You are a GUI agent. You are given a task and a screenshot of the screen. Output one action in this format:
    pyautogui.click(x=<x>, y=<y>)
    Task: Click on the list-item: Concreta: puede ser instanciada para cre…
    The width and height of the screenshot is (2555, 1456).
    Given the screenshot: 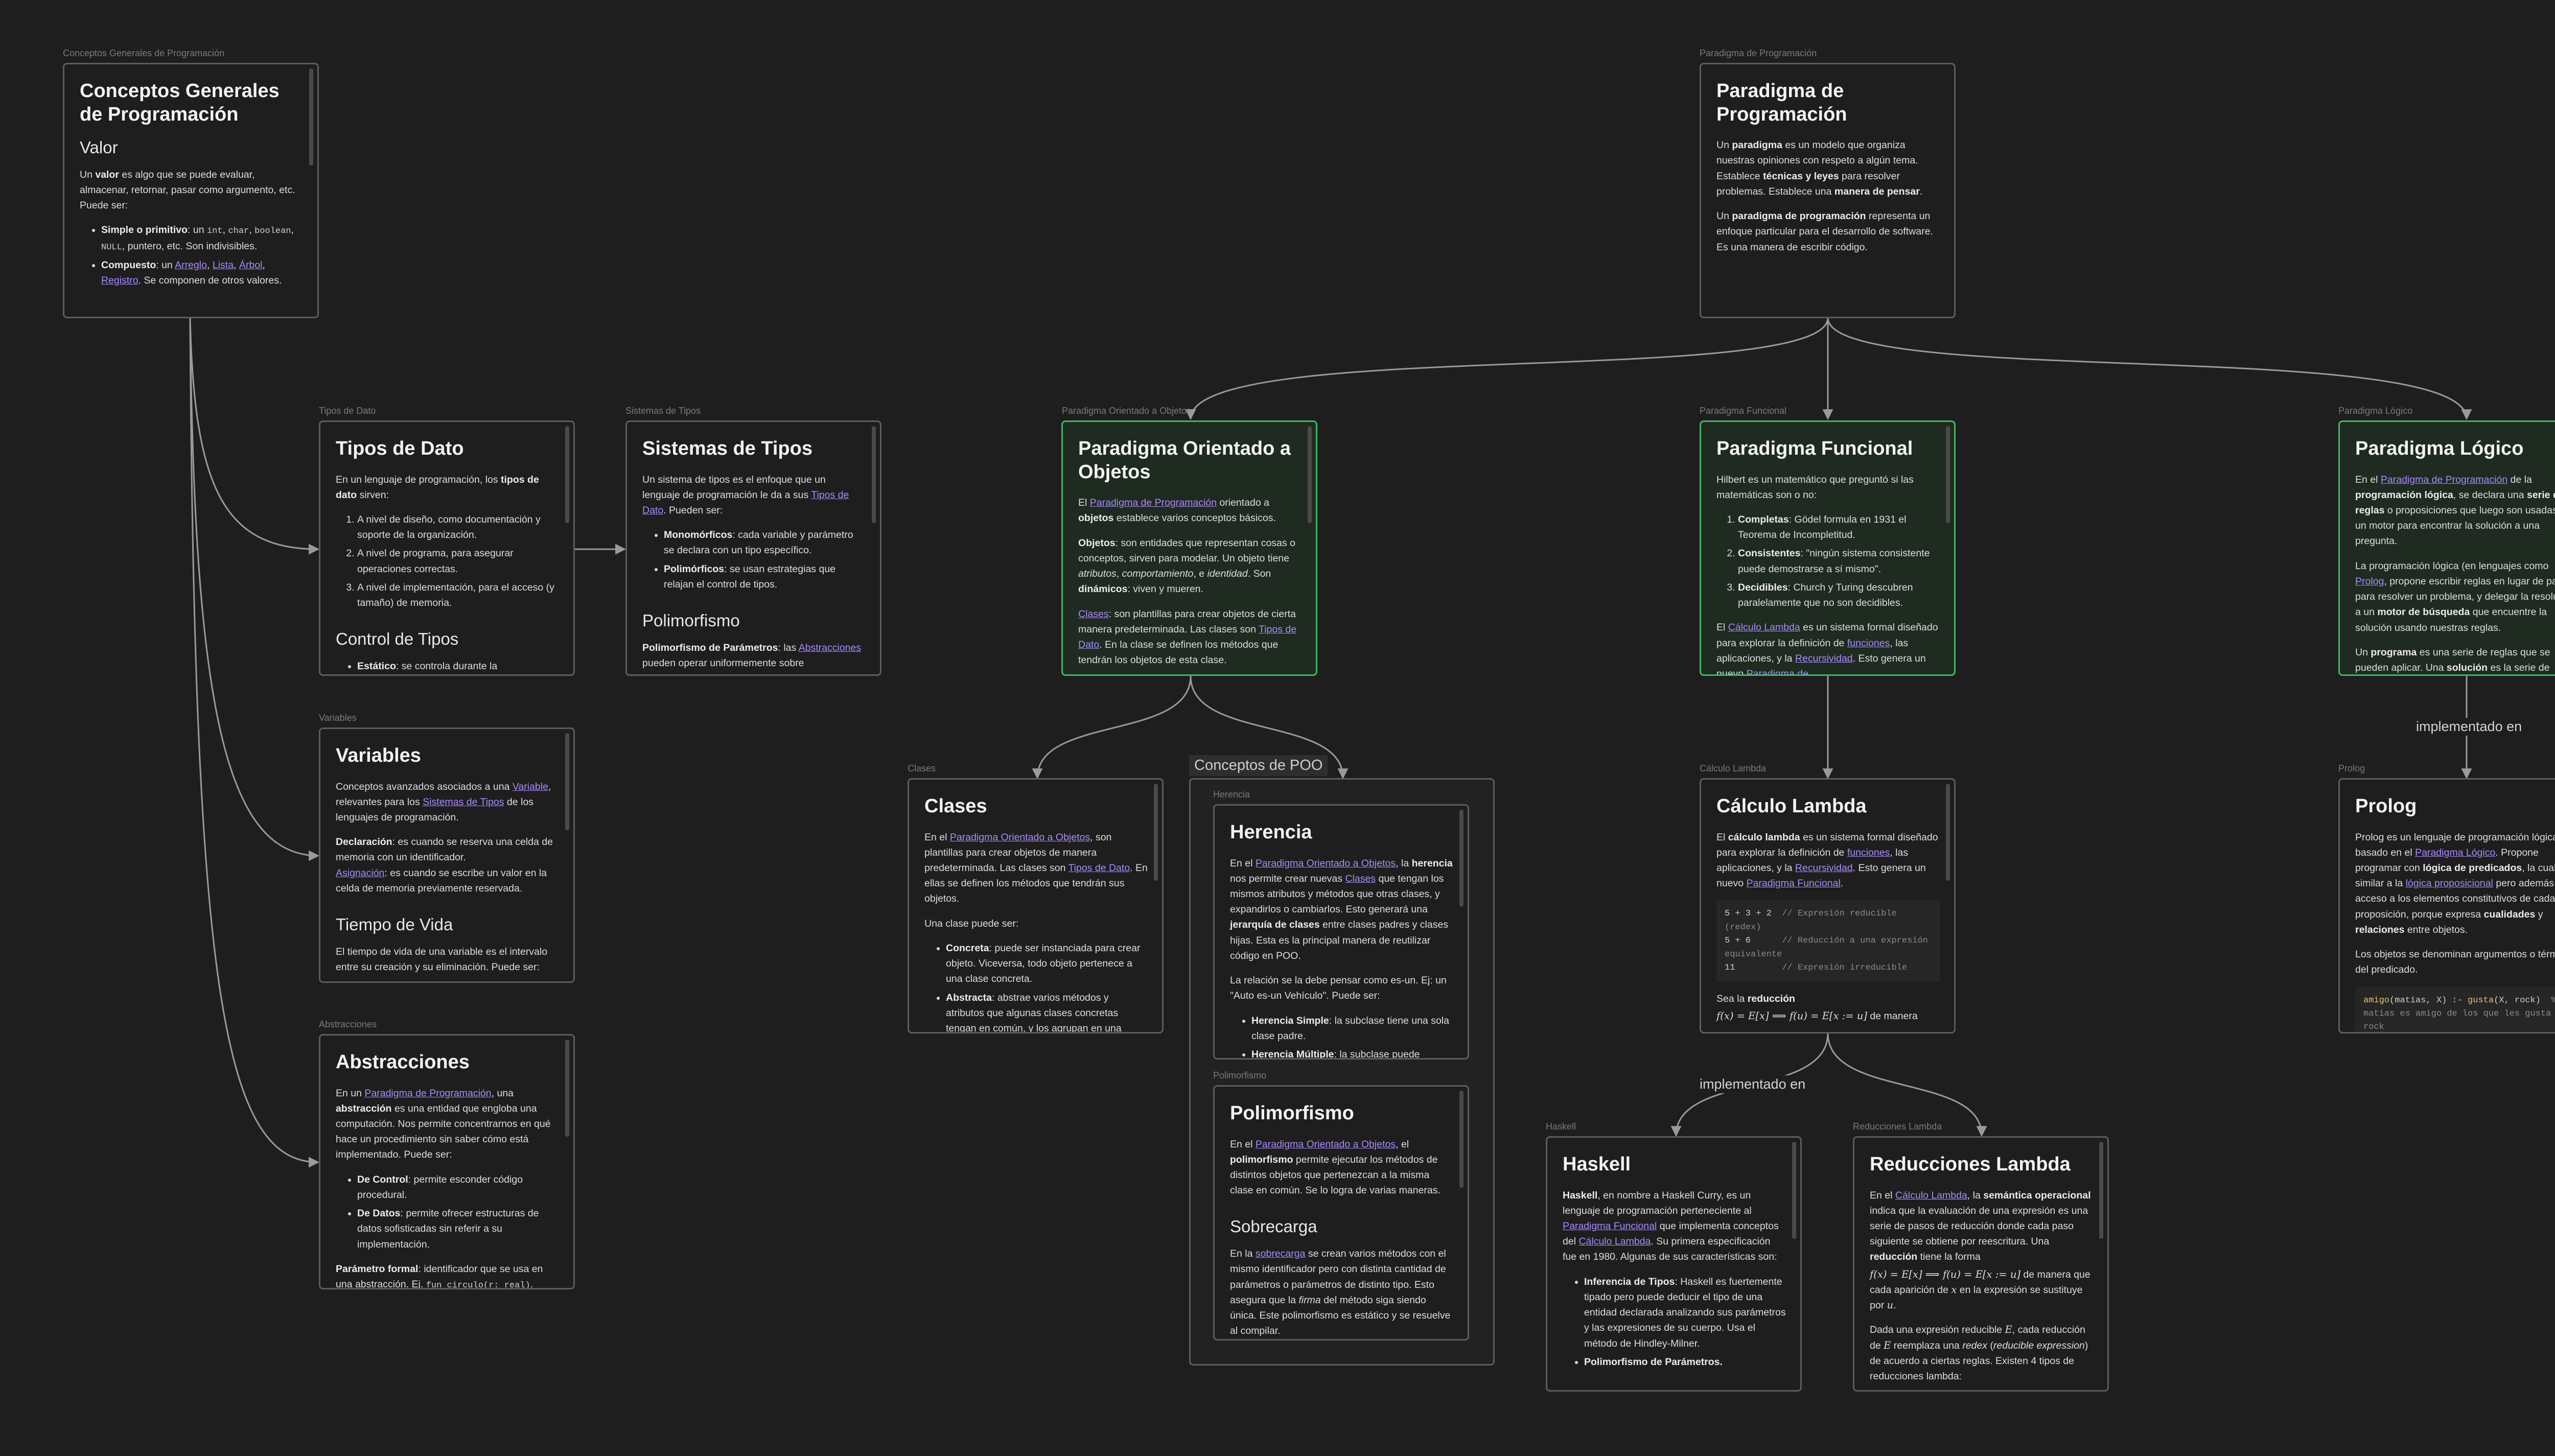 What is the action you would take?
    pyautogui.click(x=1047, y=964)
    